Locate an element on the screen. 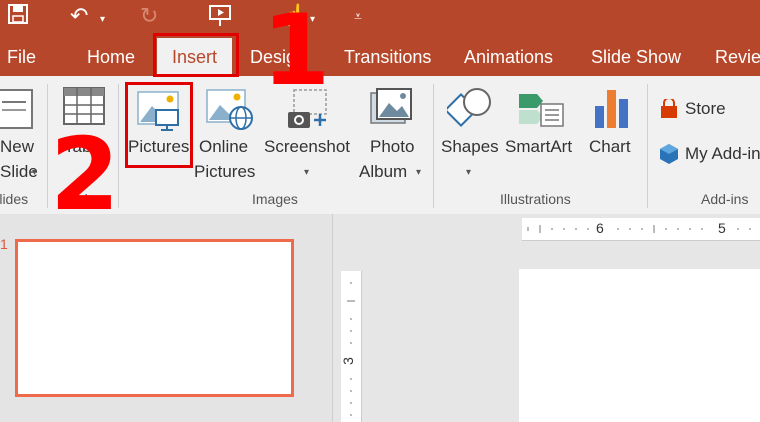  tab-slide-show: Slide Show is located at coordinates (636, 57).